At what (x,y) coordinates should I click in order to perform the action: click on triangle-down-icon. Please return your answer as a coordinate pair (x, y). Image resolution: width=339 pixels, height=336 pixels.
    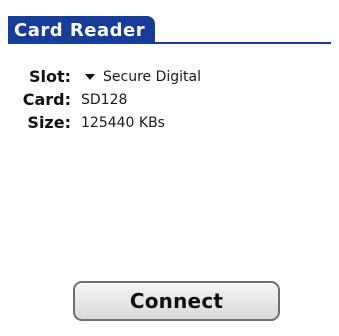
    Looking at the image, I should click on (90, 76).